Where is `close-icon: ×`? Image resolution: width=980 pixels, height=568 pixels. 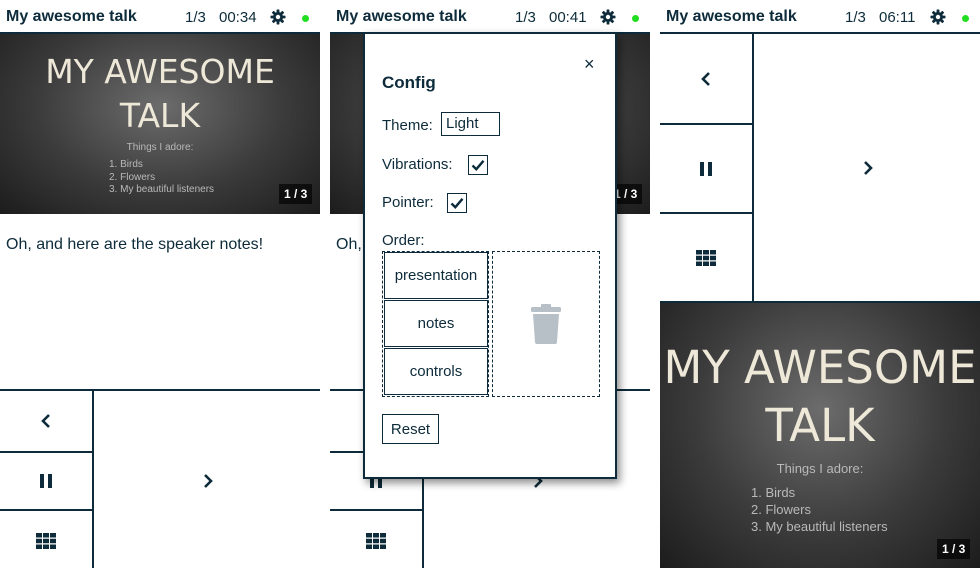
close-icon: × is located at coordinates (589, 64).